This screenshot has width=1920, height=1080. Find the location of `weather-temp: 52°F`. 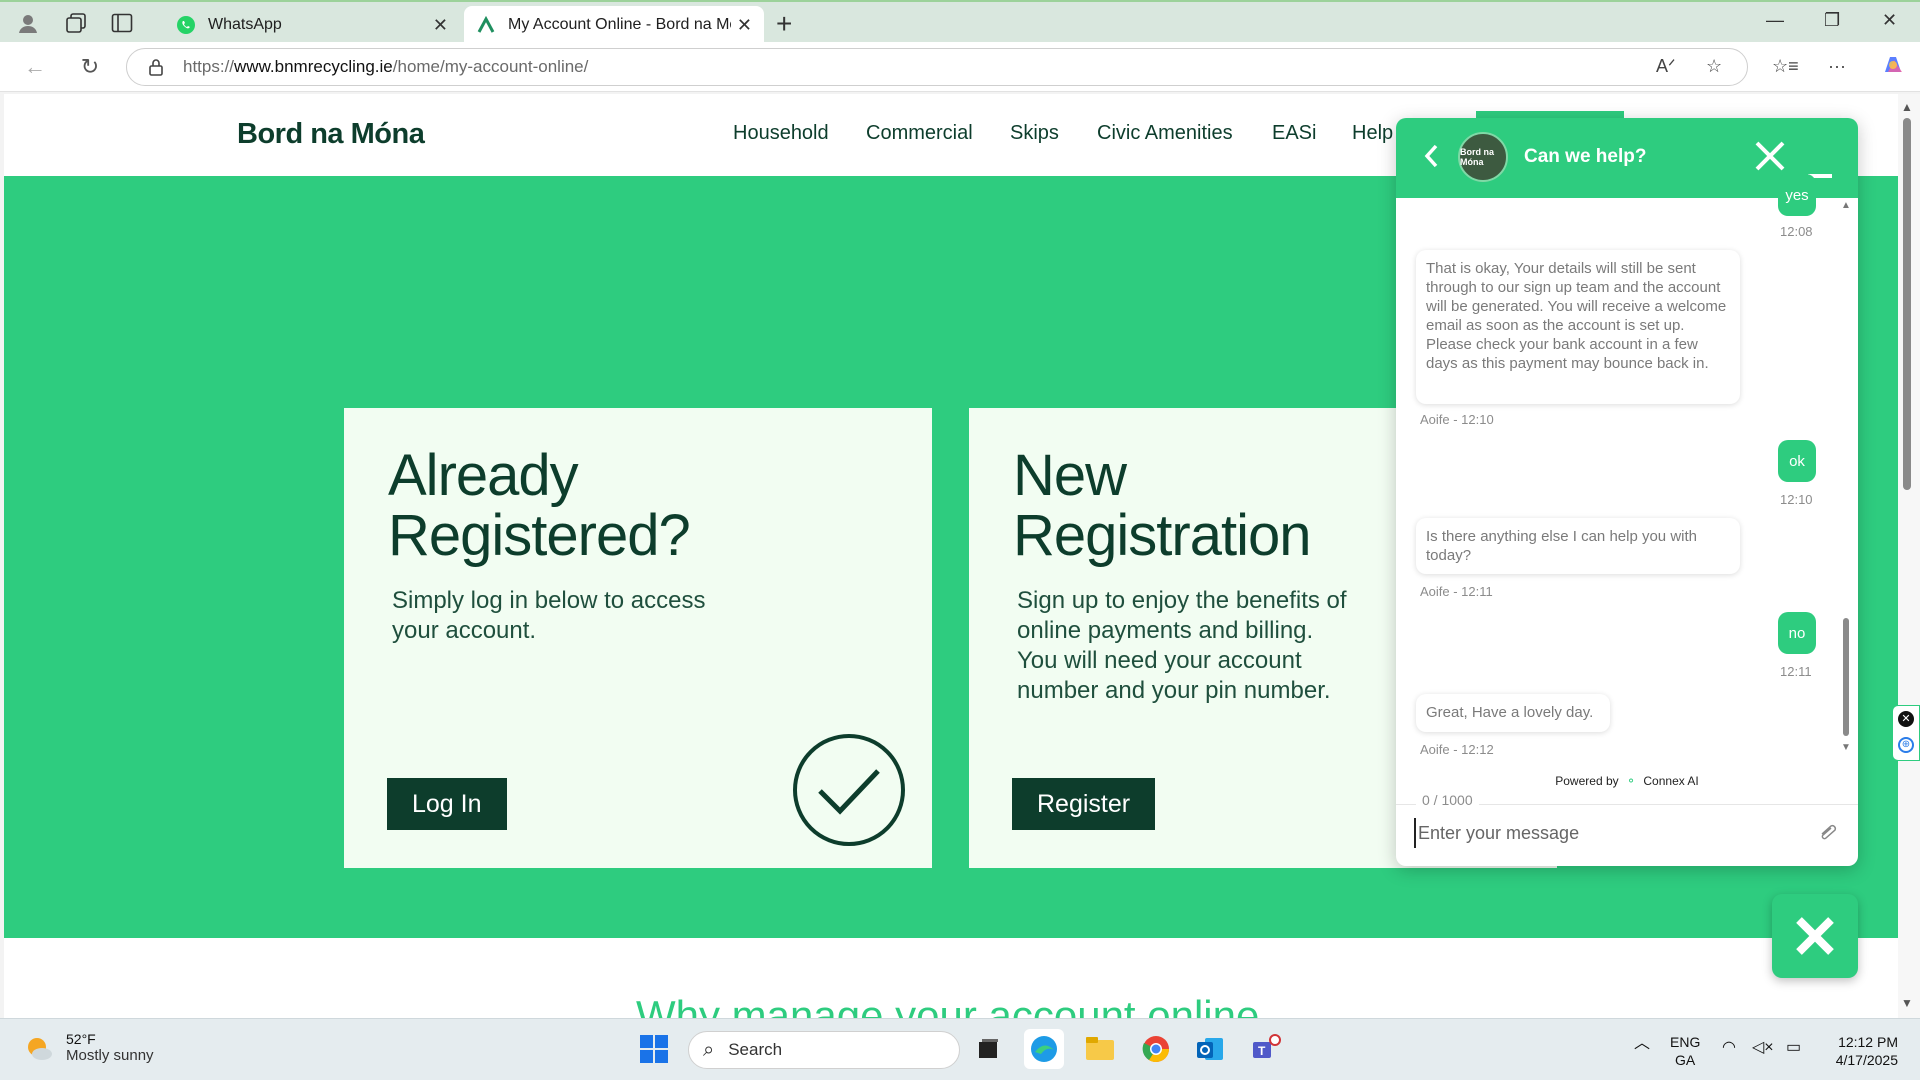

weather-temp: 52°F is located at coordinates (81, 1039).